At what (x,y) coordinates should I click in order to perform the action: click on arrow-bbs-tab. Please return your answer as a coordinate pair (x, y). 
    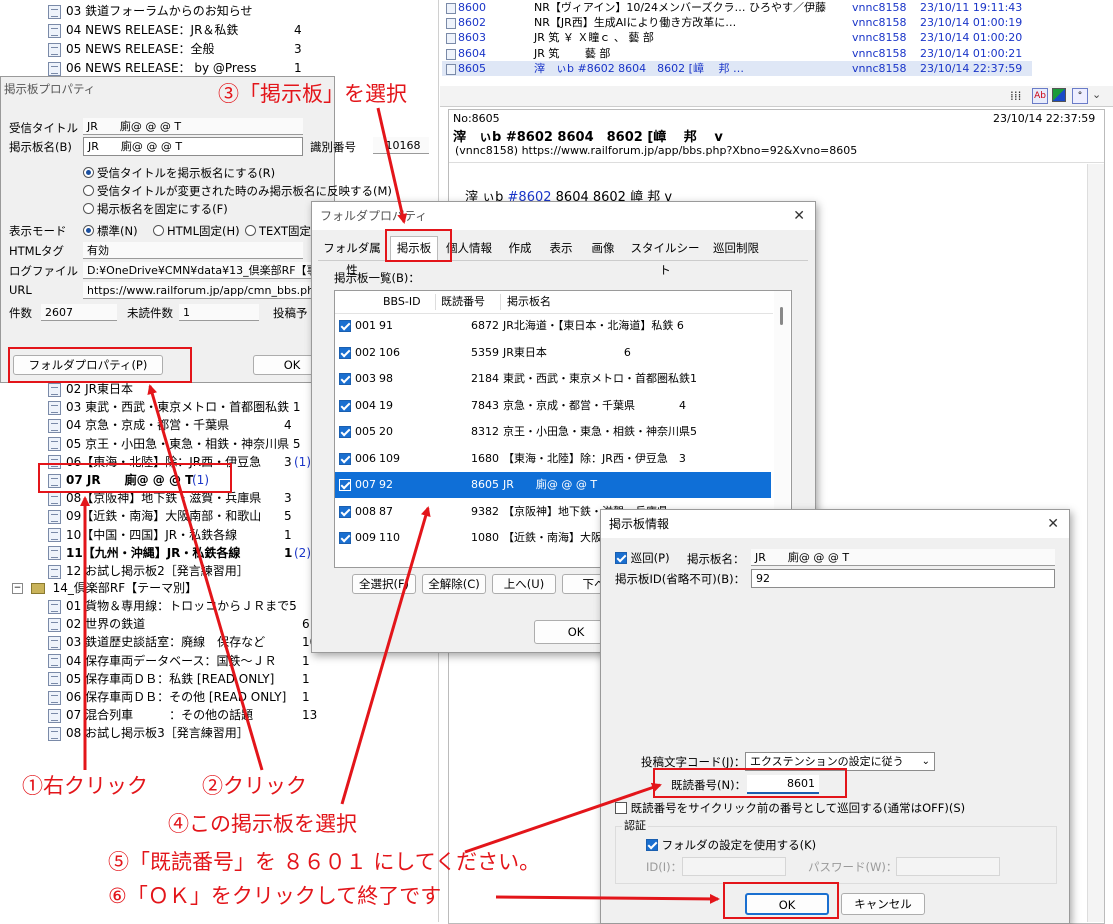
    Looking at the image, I should click on (392, 165).